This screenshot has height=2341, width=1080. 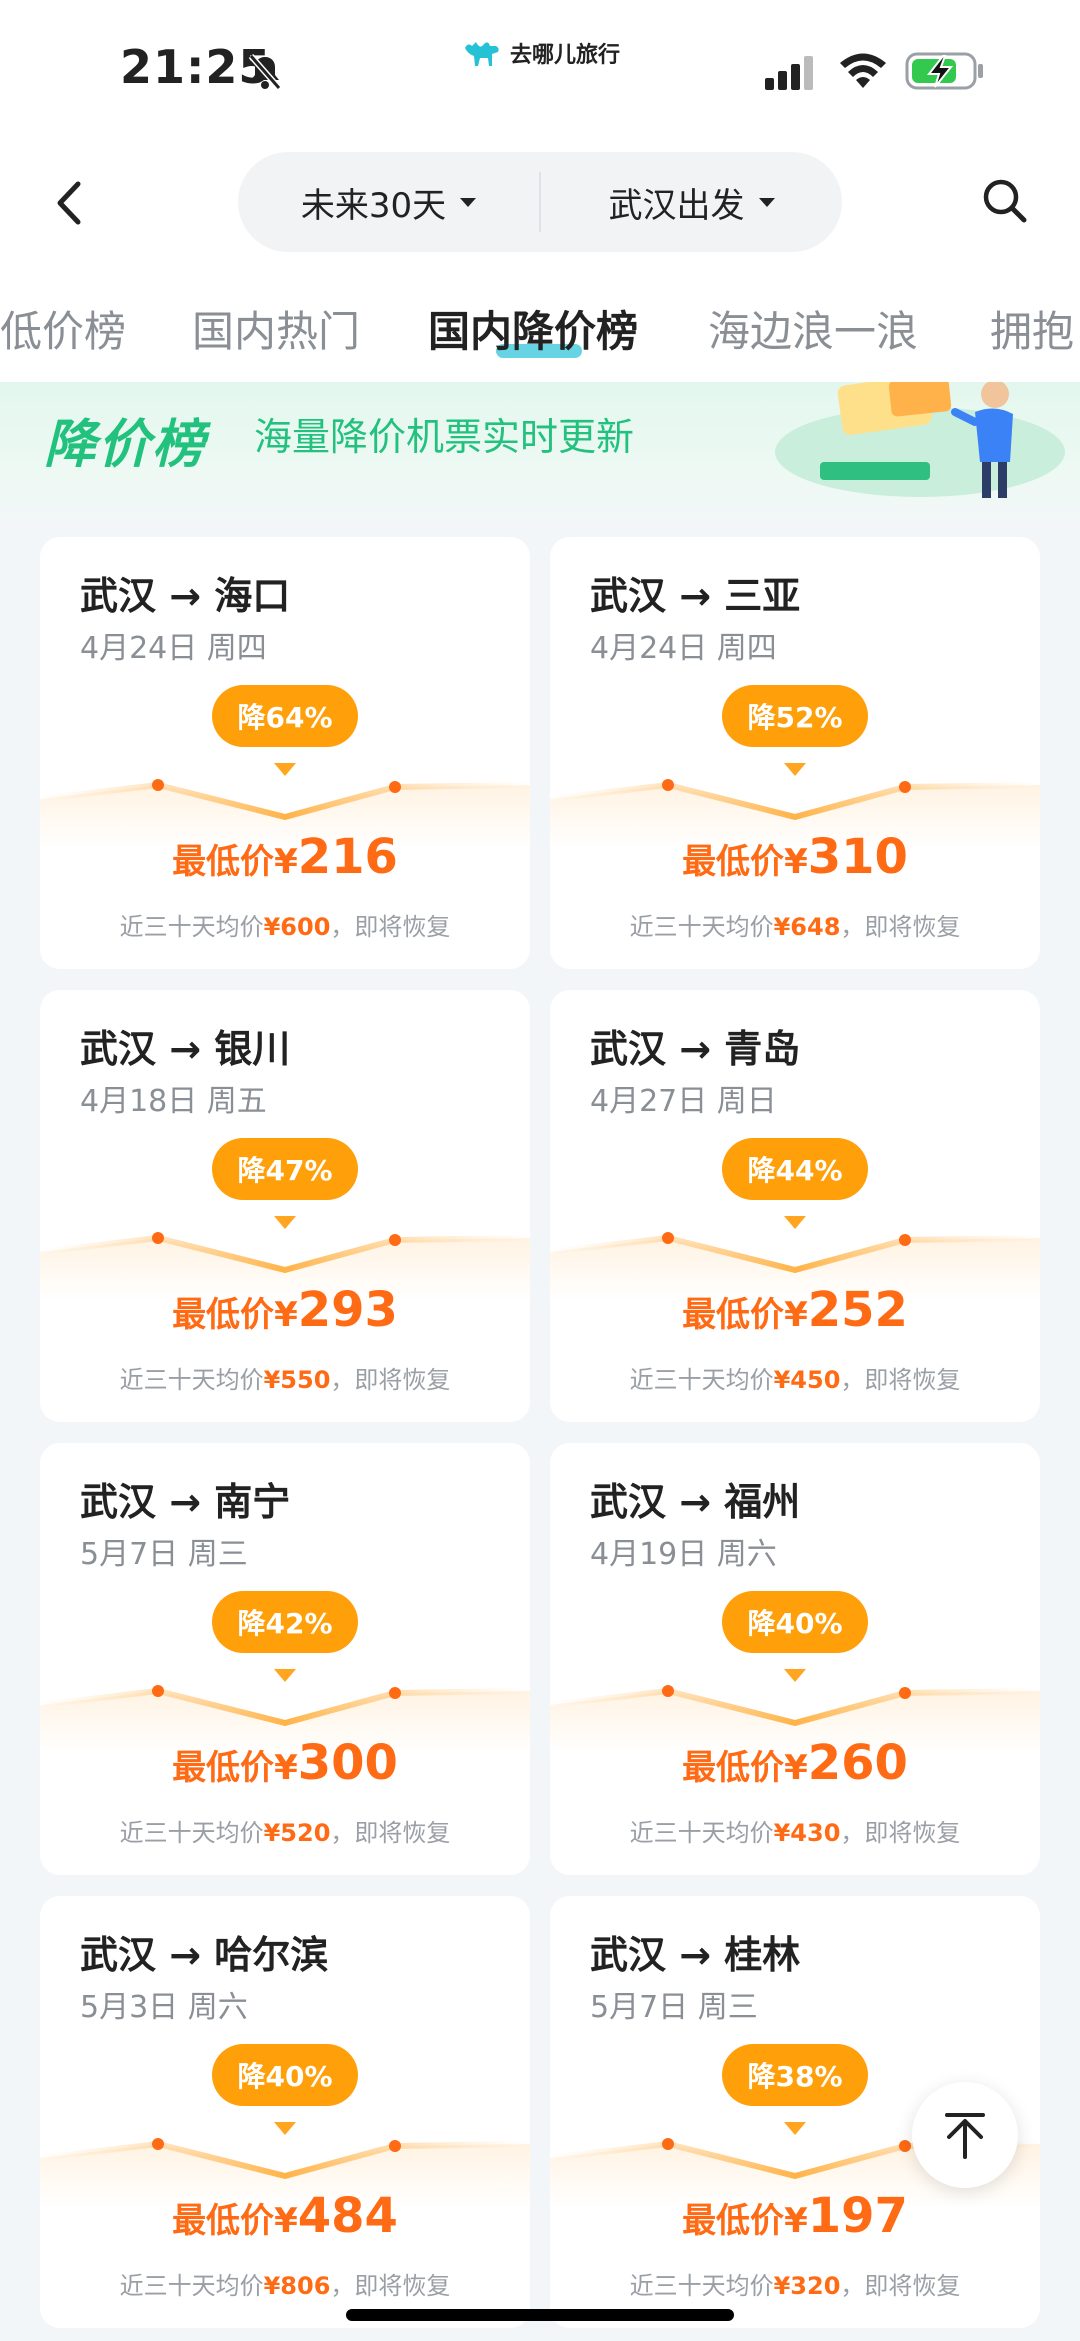 What do you see at coordinates (1005, 201) in the screenshot?
I see `search-icon` at bounding box center [1005, 201].